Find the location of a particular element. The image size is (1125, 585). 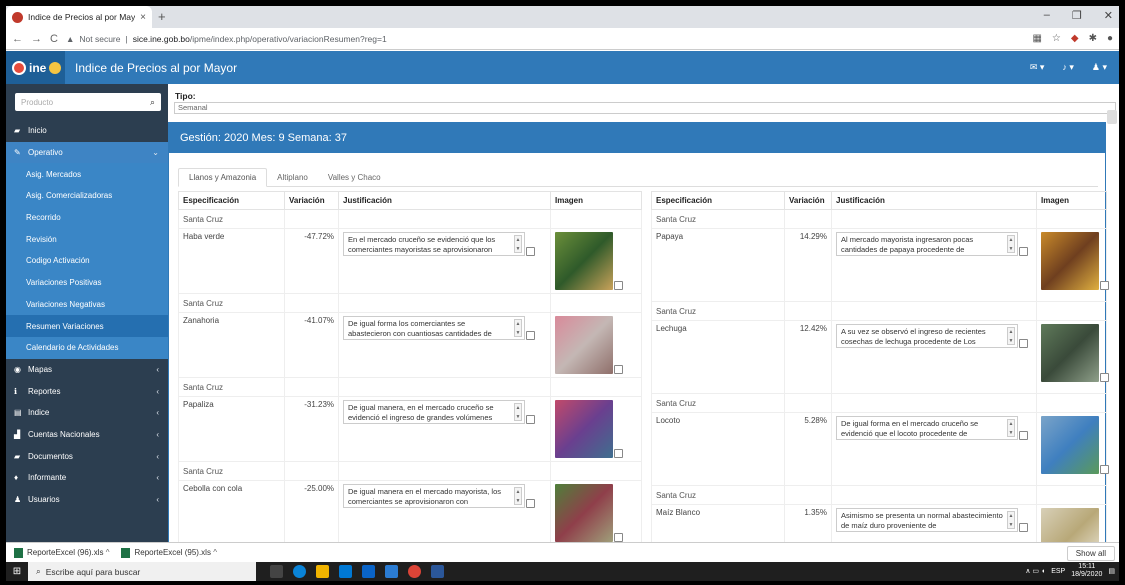

windows-start-icon: ⊞ is located at coordinates (17, 571).